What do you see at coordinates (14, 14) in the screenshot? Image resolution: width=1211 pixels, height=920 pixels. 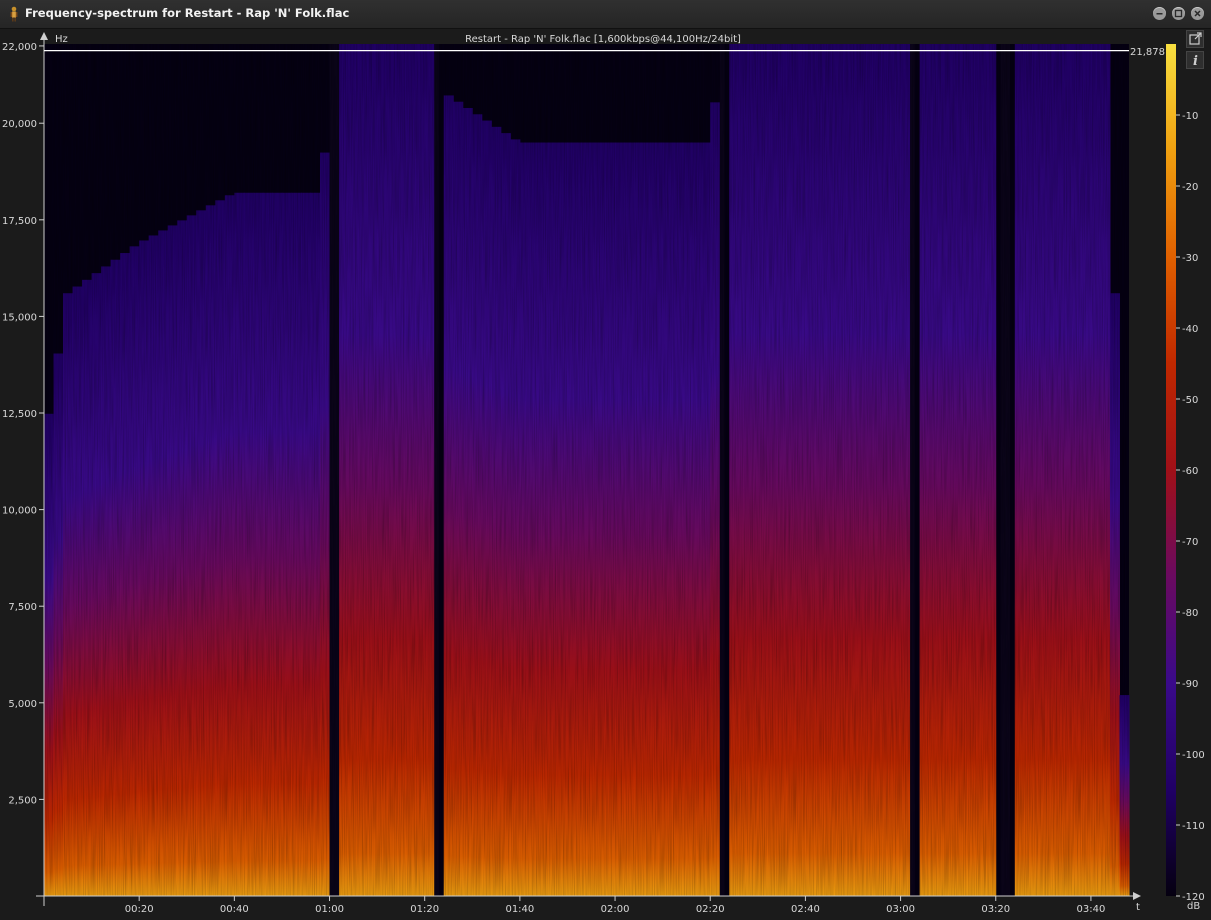 I see `app-icon` at bounding box center [14, 14].